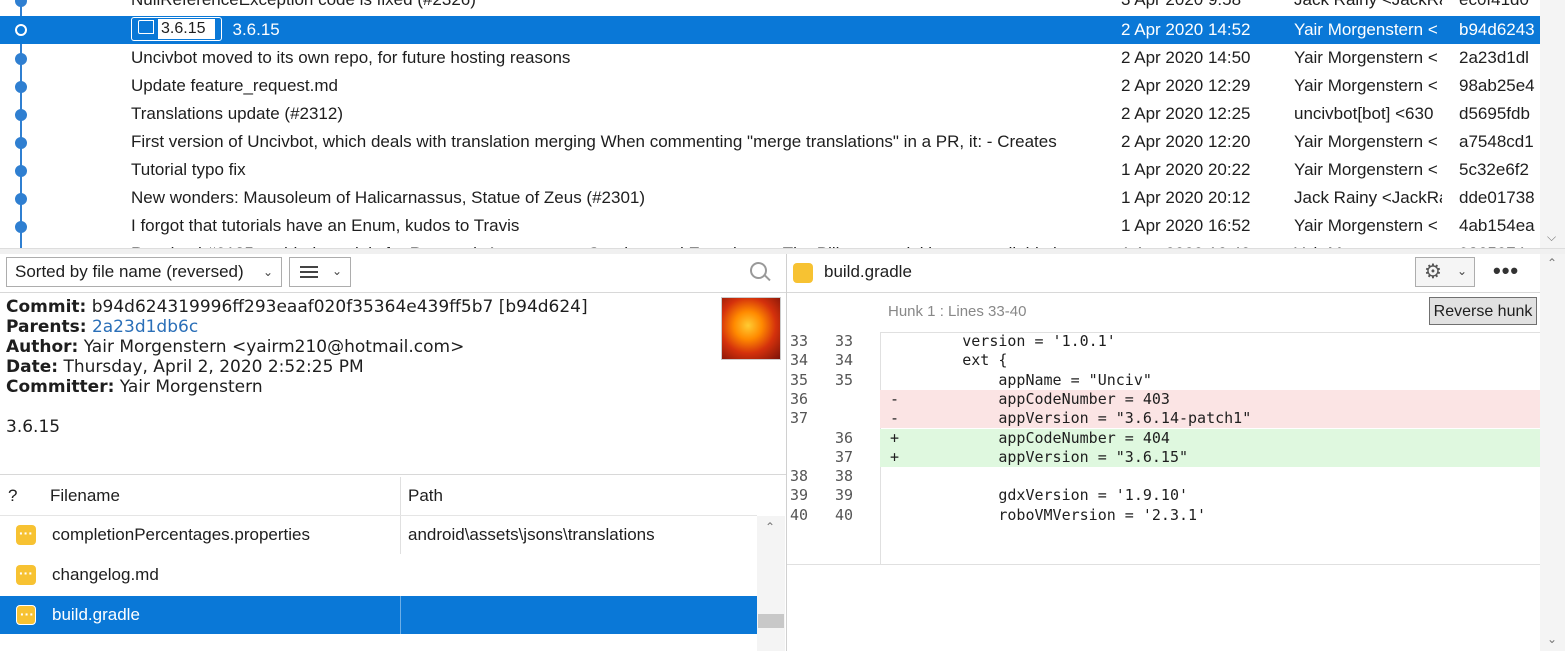  Describe the element at coordinates (771, 621) in the screenshot. I see `scrollbar-thumb` at that location.